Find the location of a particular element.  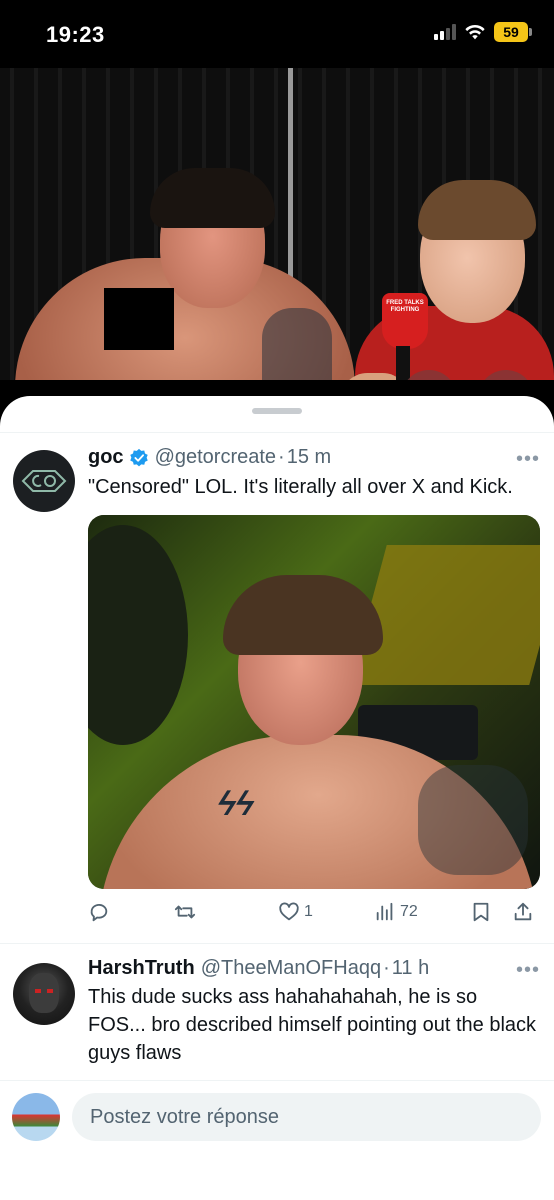

like-button: 1 is located at coordinates (295, 912).